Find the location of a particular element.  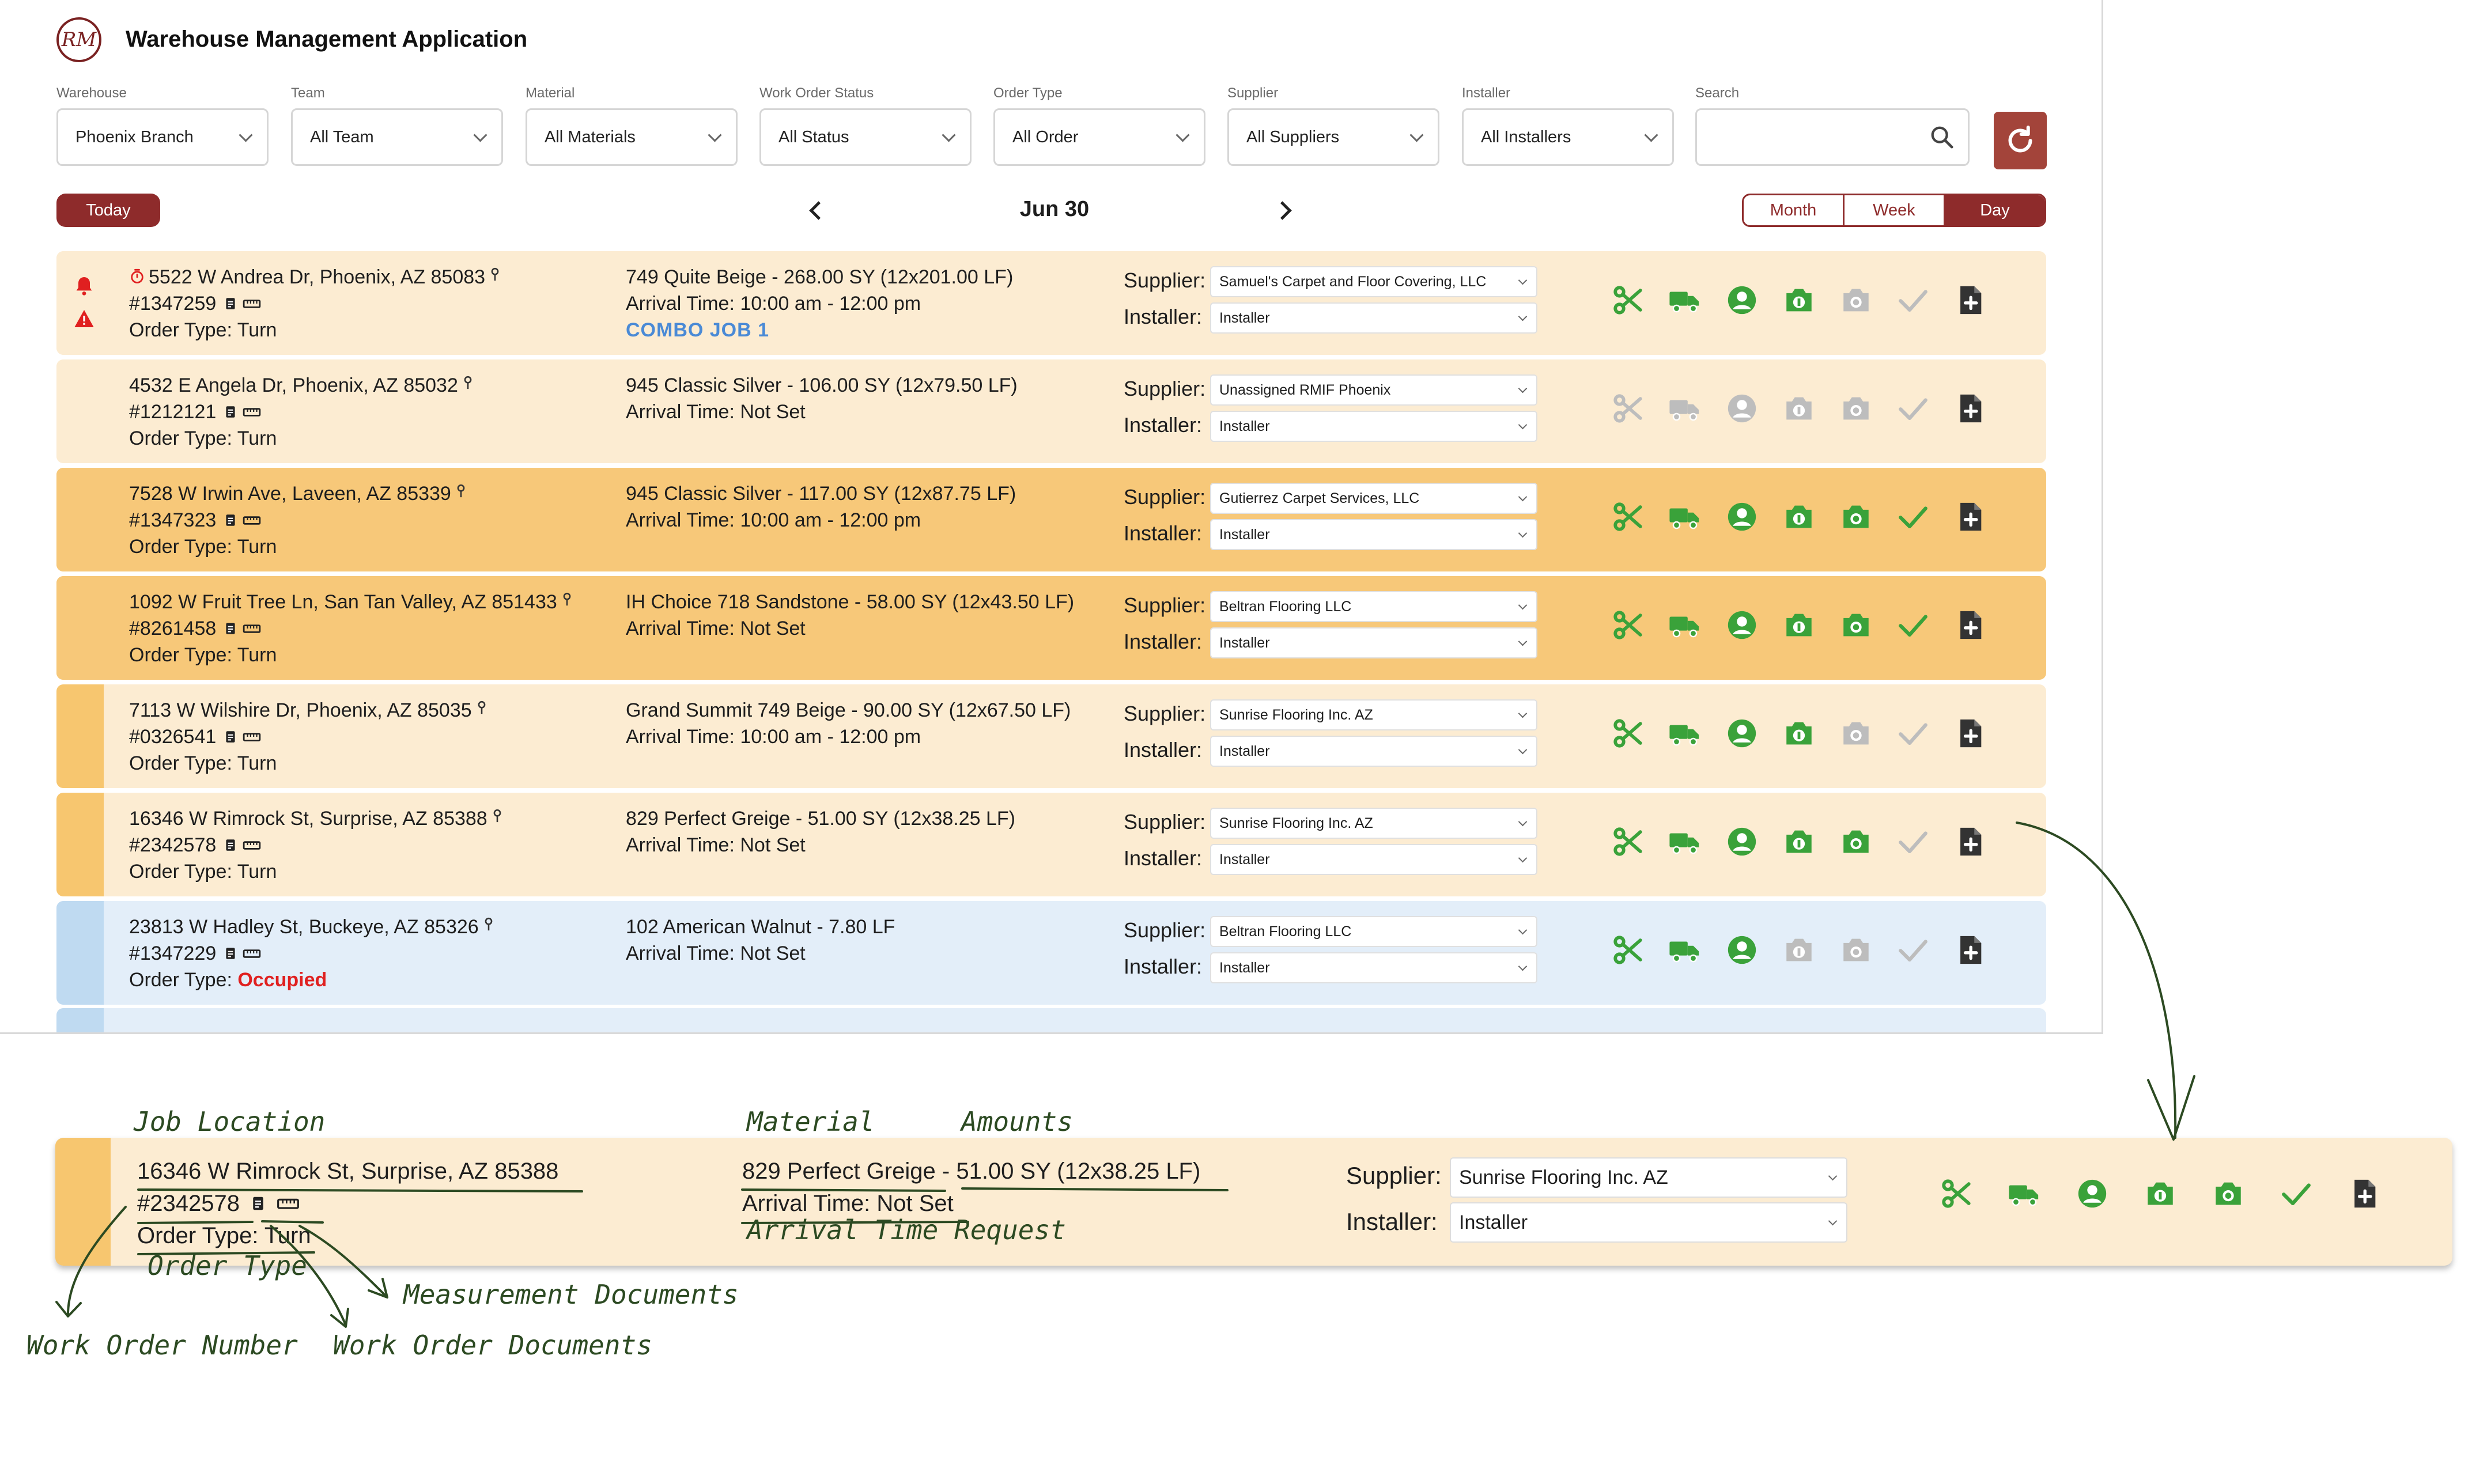

search-input is located at coordinates (1832, 137).